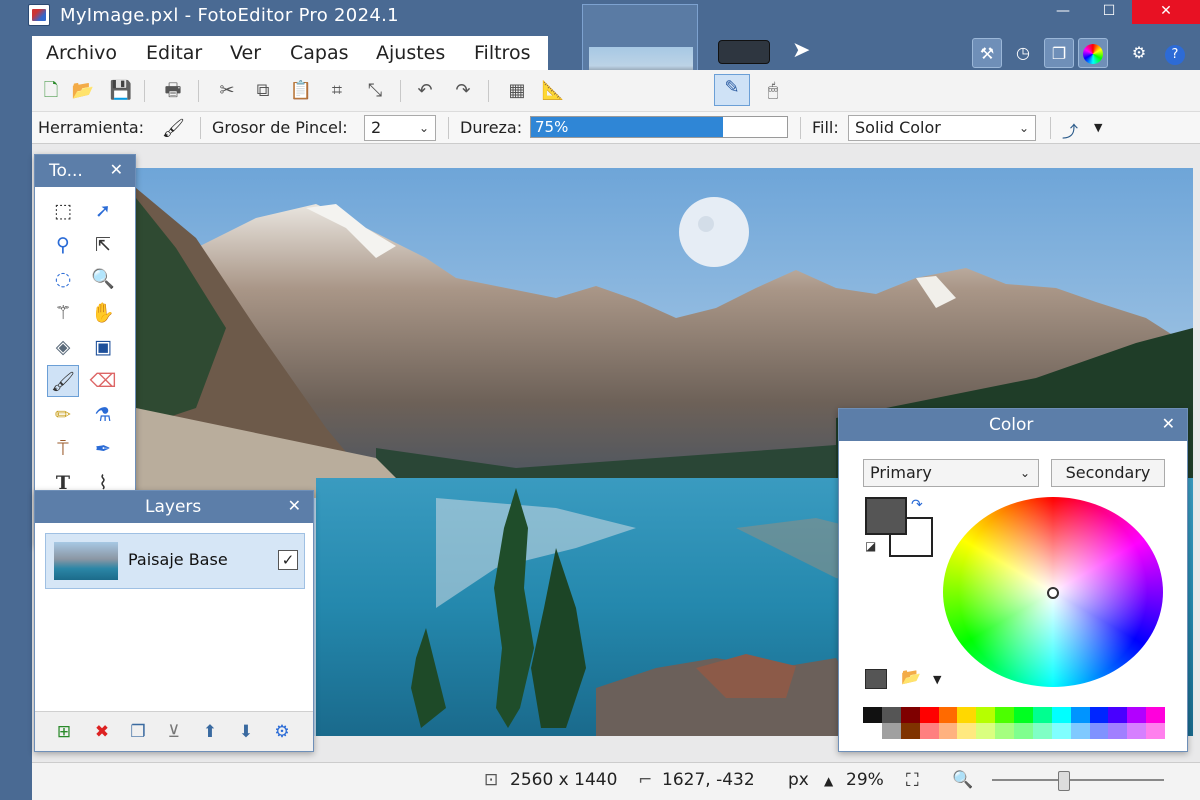  Describe the element at coordinates (410, 53) in the screenshot. I see `menu-ajustes: Ajustes` at that location.